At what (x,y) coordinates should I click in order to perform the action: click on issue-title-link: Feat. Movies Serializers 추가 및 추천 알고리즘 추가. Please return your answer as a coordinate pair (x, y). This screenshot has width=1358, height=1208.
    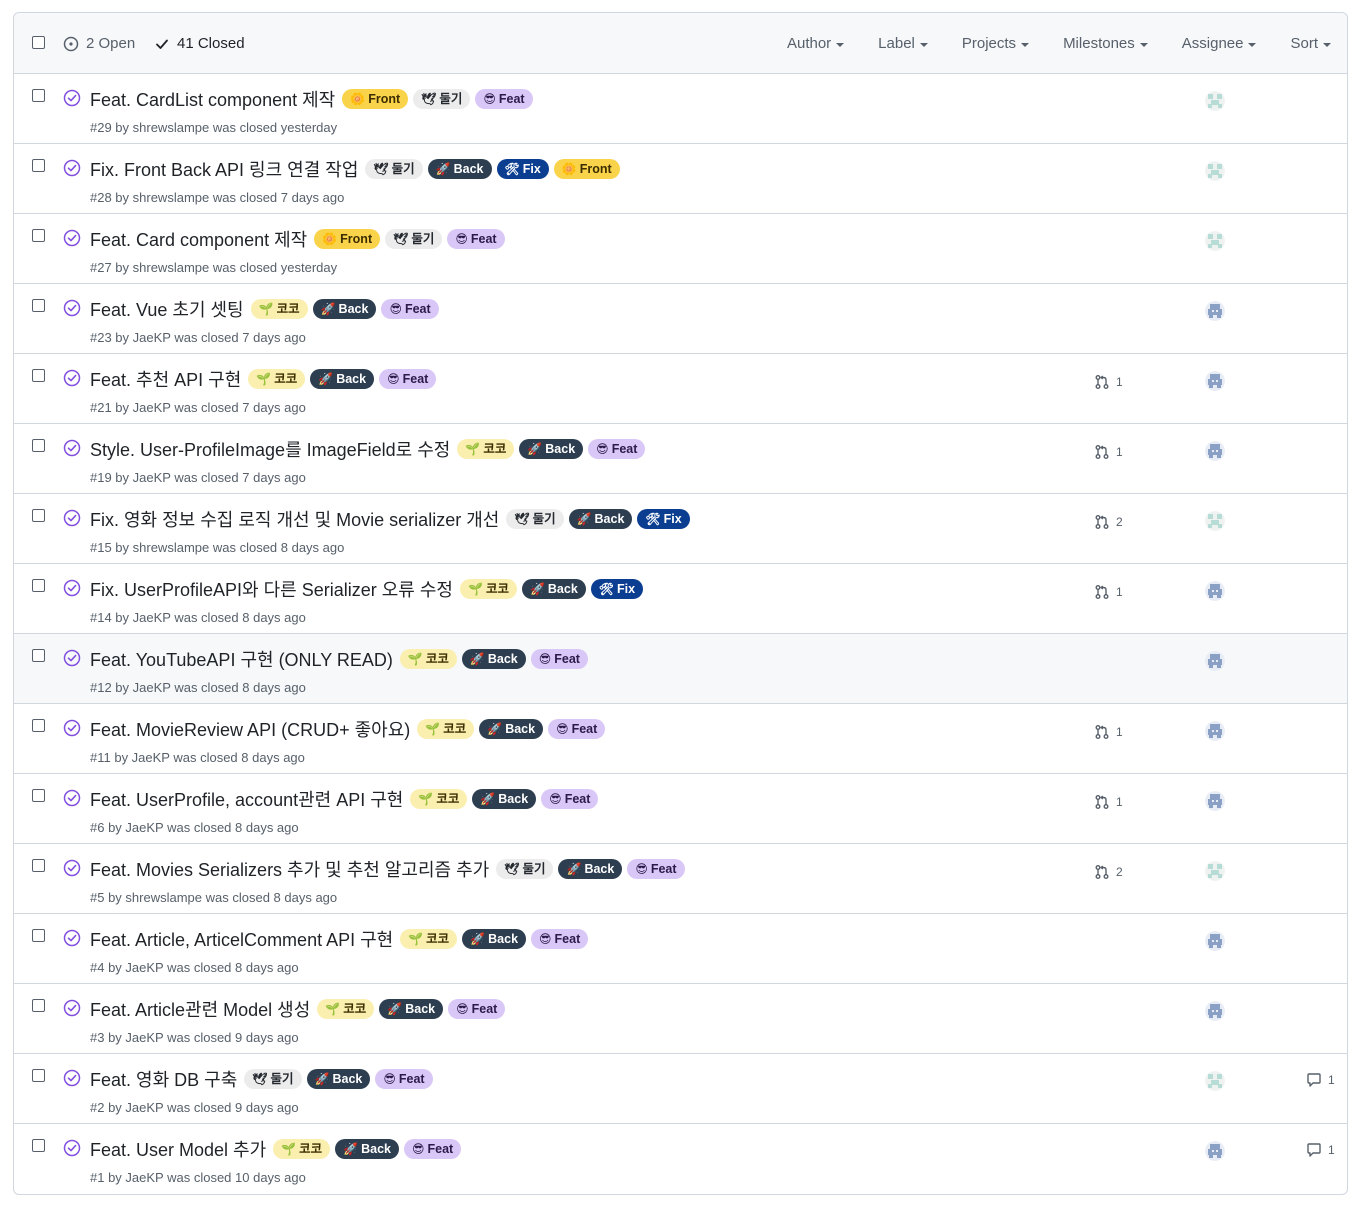
    Looking at the image, I should click on (289, 869).